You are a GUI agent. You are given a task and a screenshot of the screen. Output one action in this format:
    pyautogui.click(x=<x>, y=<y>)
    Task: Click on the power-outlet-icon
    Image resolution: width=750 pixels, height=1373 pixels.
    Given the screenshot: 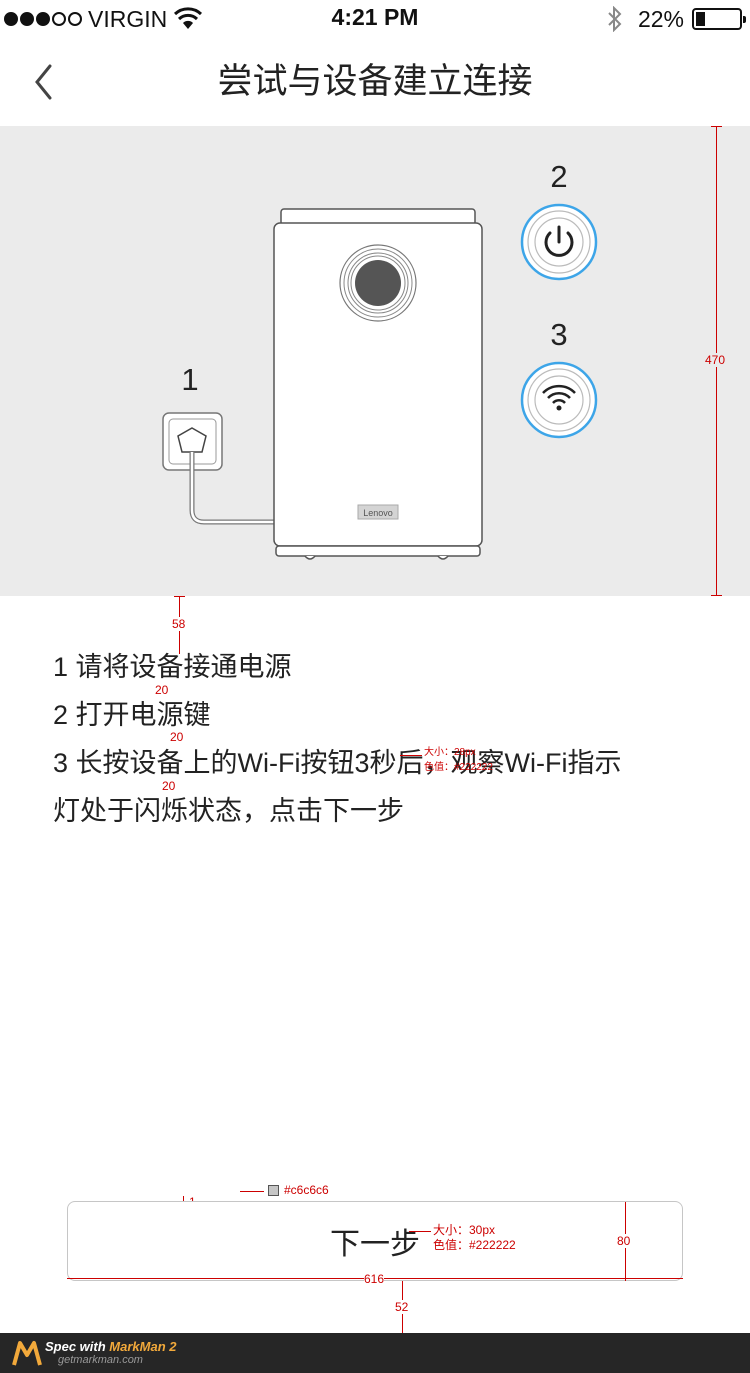 What is the action you would take?
    pyautogui.click(x=218, y=468)
    